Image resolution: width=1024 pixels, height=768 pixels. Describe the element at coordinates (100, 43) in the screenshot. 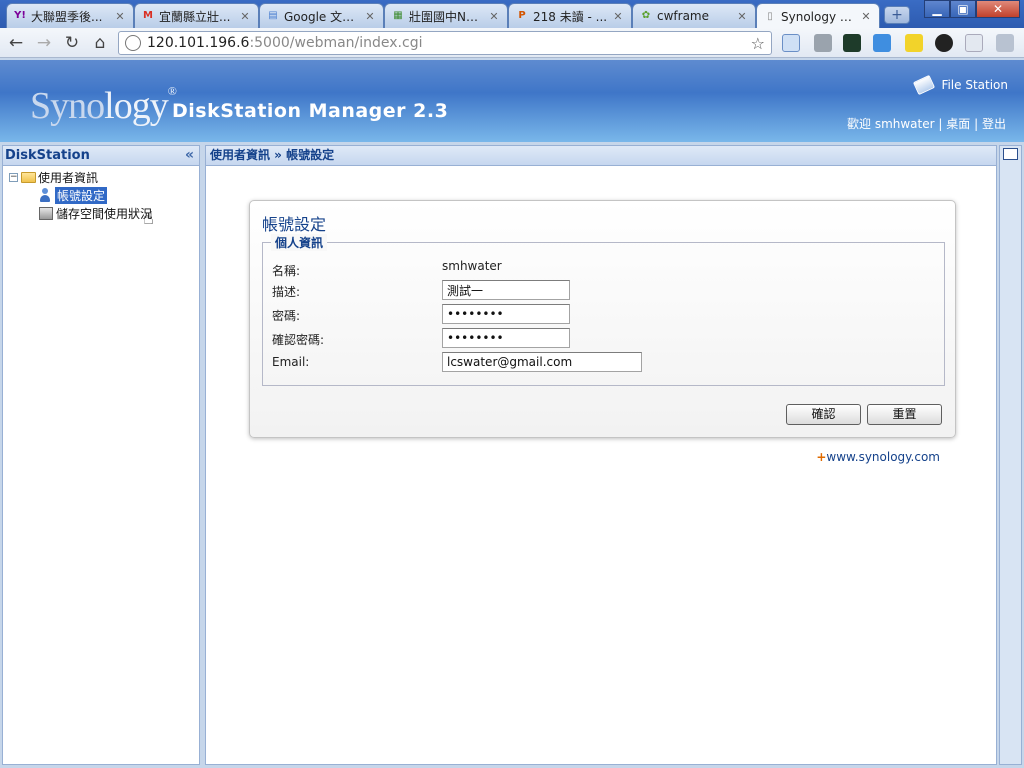

I see `home-button: ⌂` at that location.